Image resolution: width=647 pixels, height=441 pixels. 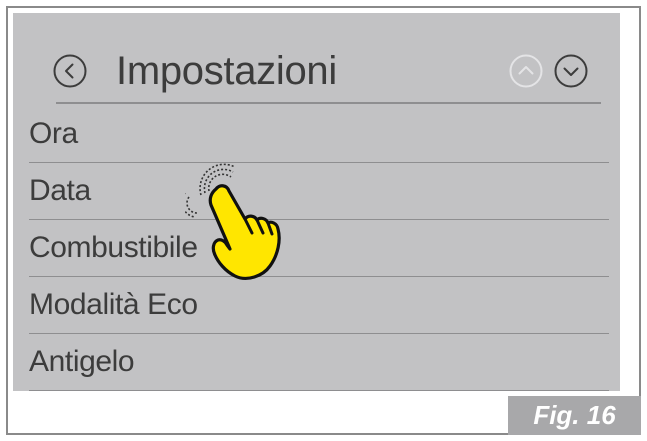 What do you see at coordinates (319, 390) in the screenshot?
I see `menu-divider` at bounding box center [319, 390].